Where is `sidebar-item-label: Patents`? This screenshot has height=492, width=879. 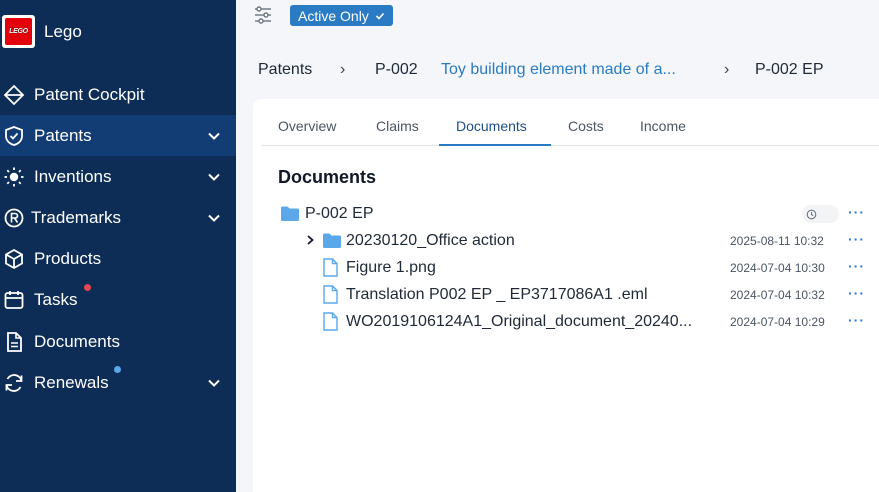 sidebar-item-label: Patents is located at coordinates (63, 136).